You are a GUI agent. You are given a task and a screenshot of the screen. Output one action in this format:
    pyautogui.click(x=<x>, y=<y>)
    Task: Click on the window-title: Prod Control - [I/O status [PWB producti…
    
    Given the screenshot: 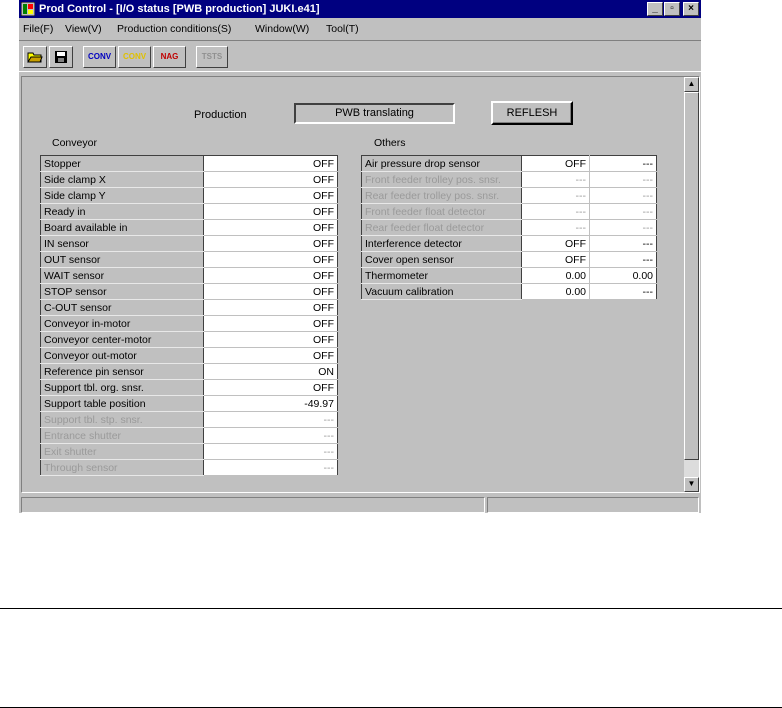 What is the action you would take?
    pyautogui.click(x=179, y=9)
    